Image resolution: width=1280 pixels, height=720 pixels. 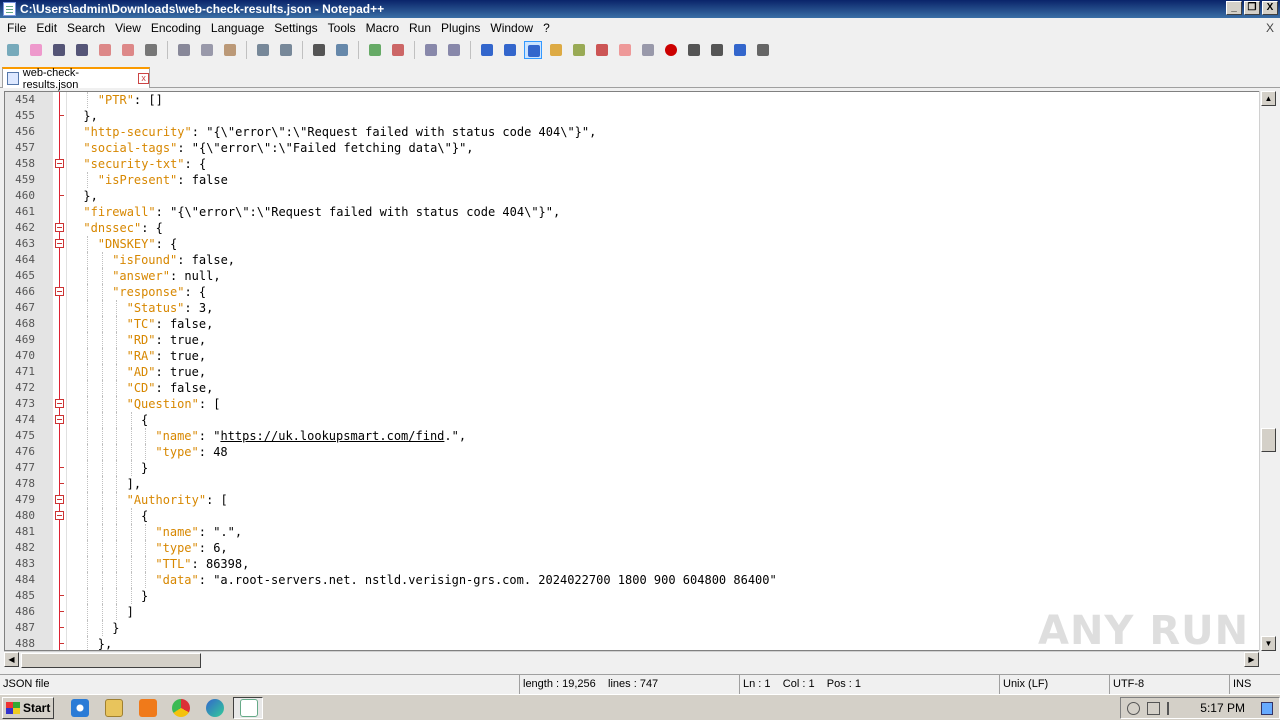 What do you see at coordinates (579, 50) in the screenshot?
I see `doc-map-icon` at bounding box center [579, 50].